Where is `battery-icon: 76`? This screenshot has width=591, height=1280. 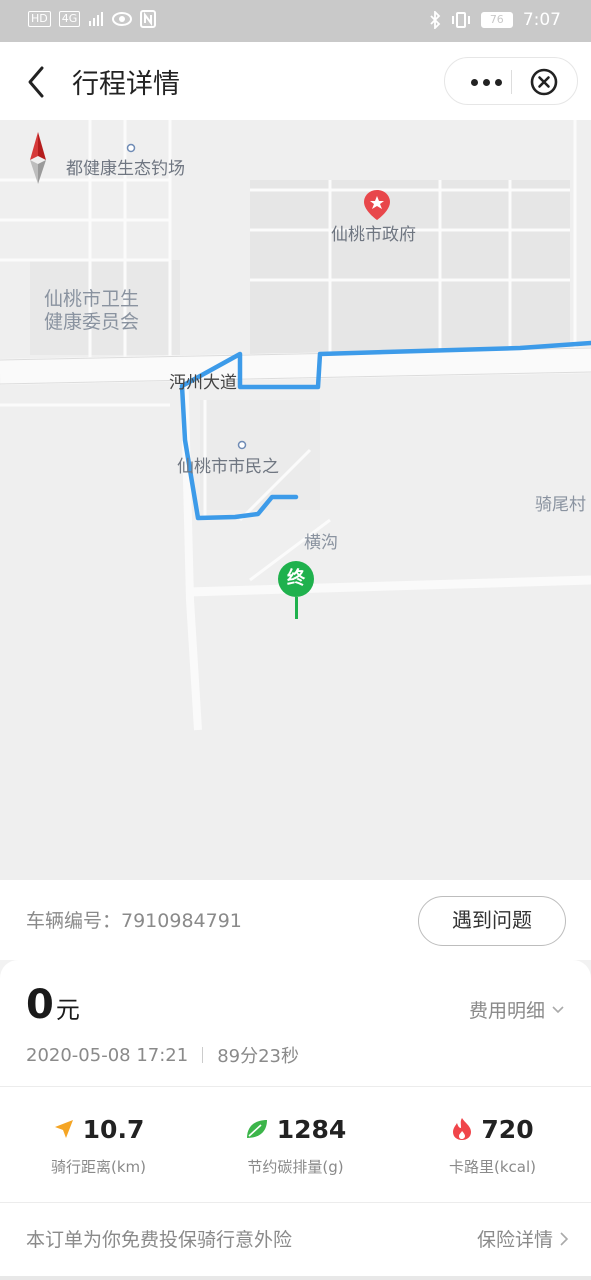
battery-icon: 76 is located at coordinates (496, 20).